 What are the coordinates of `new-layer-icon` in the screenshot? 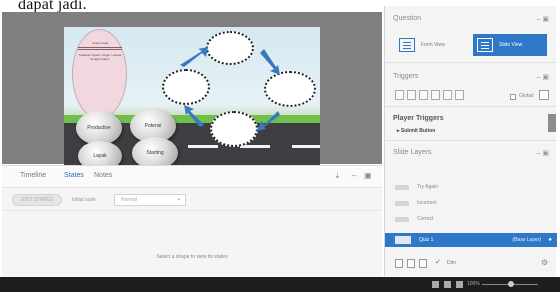 It's located at (399, 263).